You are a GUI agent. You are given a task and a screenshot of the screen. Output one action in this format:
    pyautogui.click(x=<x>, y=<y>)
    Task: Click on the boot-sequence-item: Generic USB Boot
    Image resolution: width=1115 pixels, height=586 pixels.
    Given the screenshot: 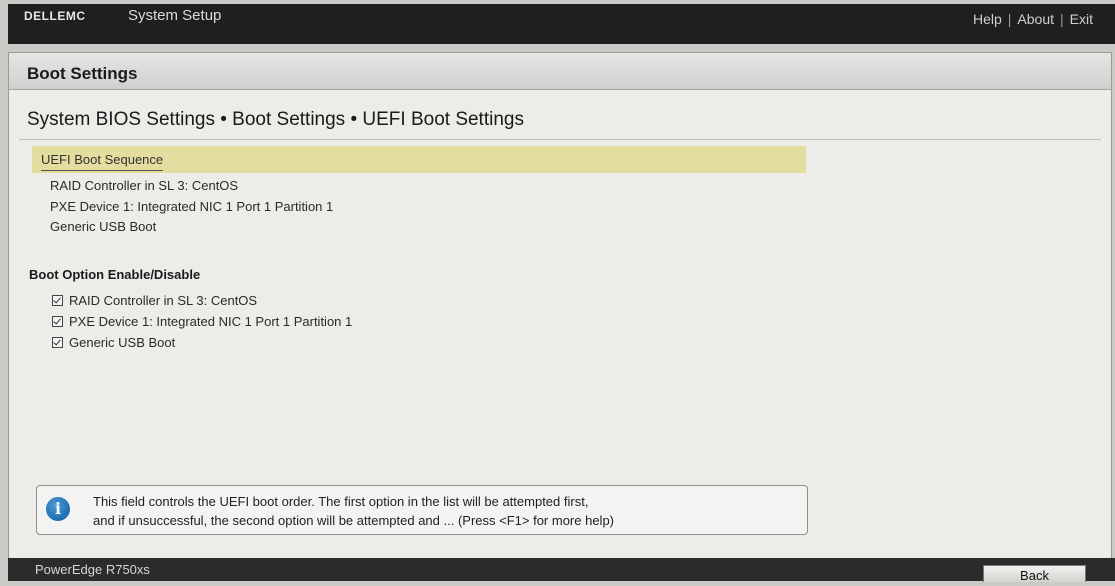 What is the action you would take?
    pyautogui.click(x=103, y=226)
    